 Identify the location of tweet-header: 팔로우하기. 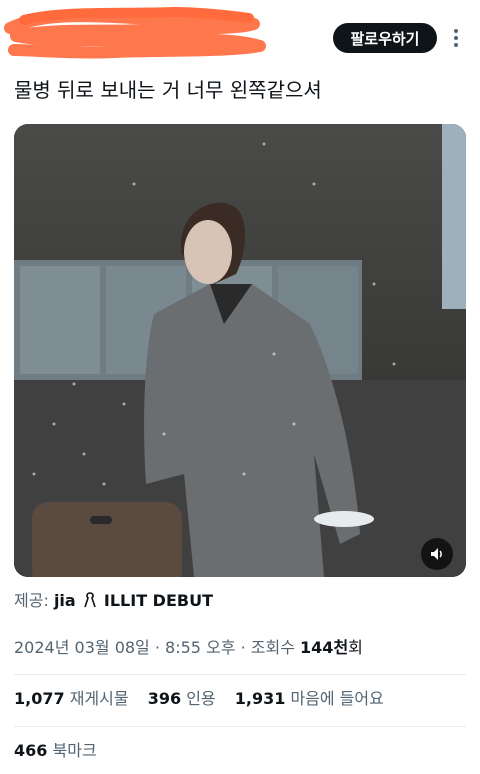
(240, 35).